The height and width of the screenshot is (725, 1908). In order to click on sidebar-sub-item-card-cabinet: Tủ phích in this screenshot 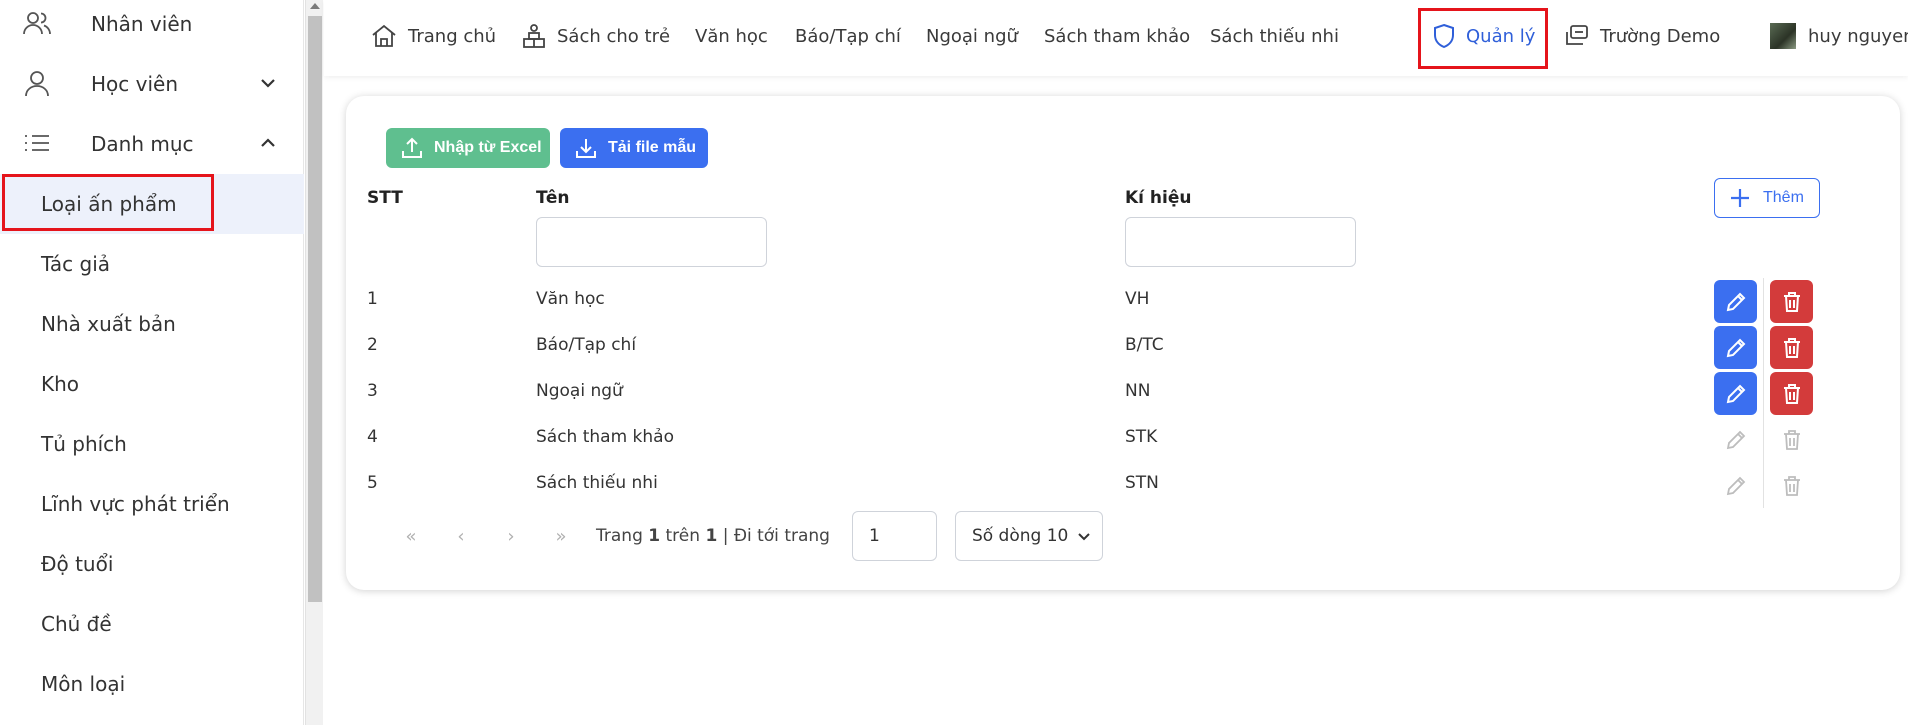, I will do `click(152, 444)`.